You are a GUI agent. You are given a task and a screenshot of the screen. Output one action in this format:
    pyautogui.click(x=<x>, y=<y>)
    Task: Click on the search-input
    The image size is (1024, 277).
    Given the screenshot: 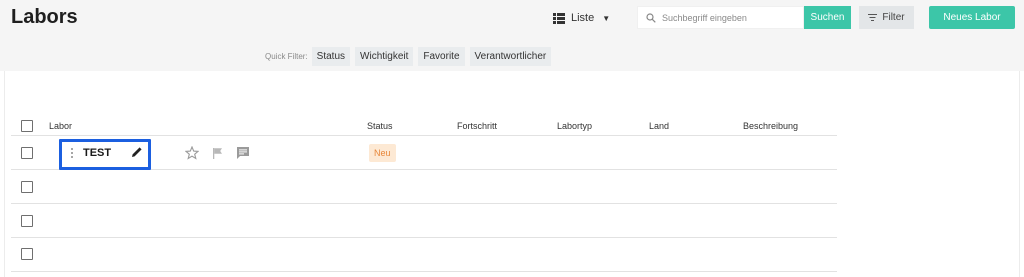 What is the action you would take?
    pyautogui.click(x=732, y=17)
    